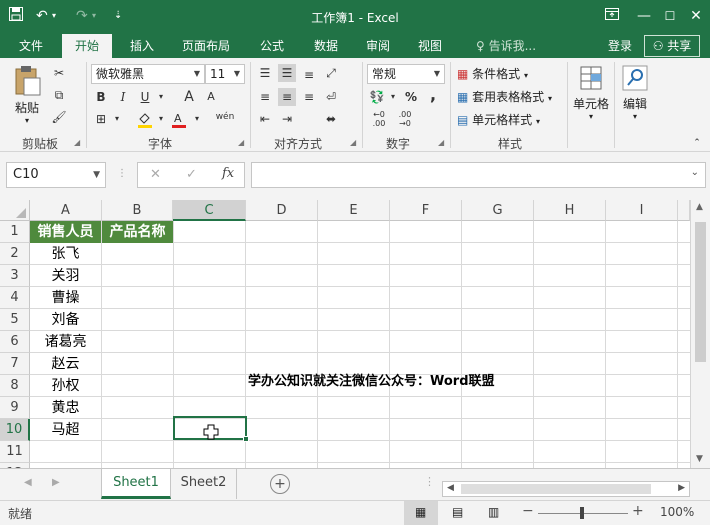 This screenshot has height=525, width=710. I want to click on scroll-right-icon: ▶, so click(681, 488).